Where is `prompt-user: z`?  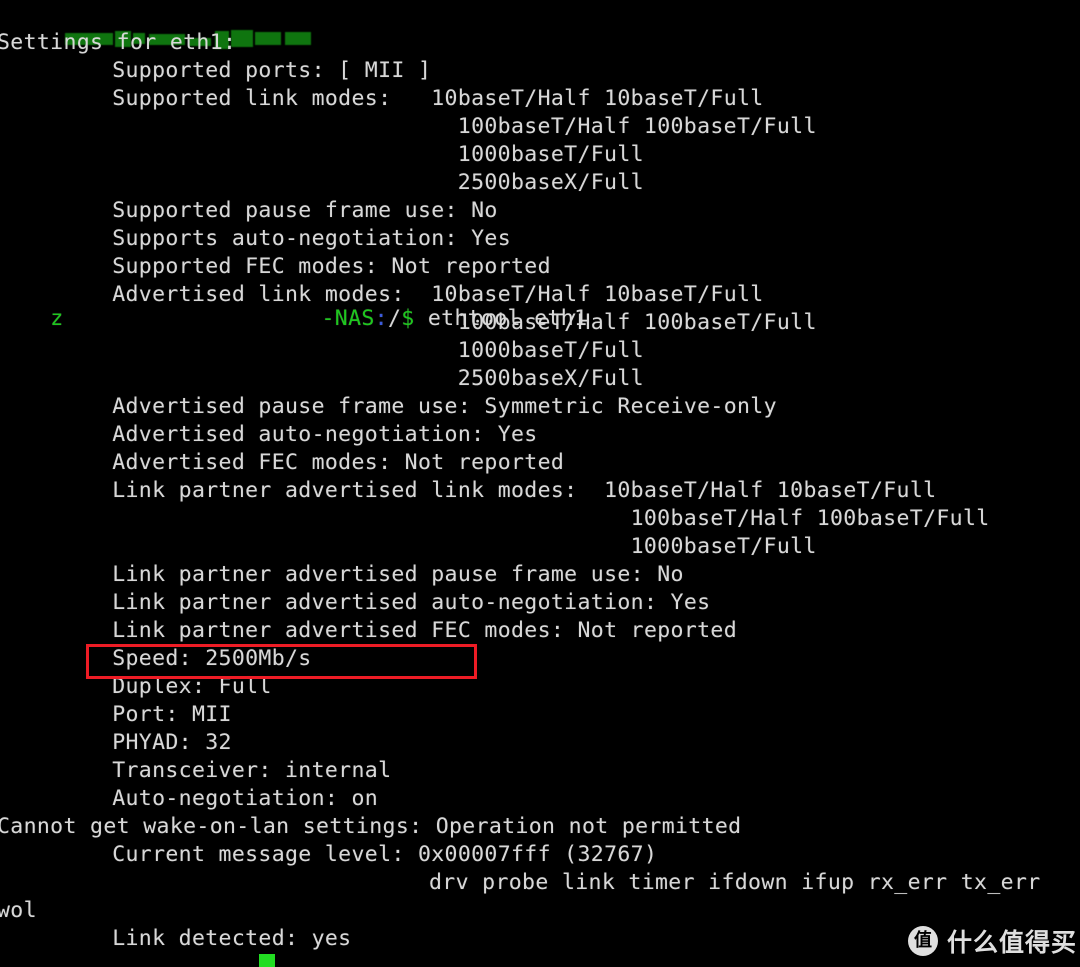 prompt-user: z is located at coordinates (57, 318).